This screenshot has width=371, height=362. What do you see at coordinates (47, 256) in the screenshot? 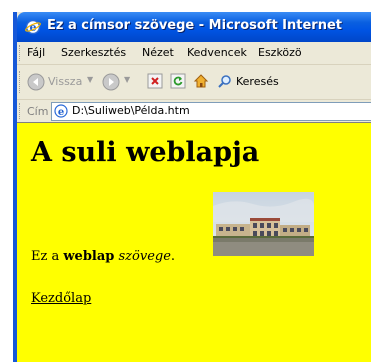
I see `paragraph-prefix: Ez a` at bounding box center [47, 256].